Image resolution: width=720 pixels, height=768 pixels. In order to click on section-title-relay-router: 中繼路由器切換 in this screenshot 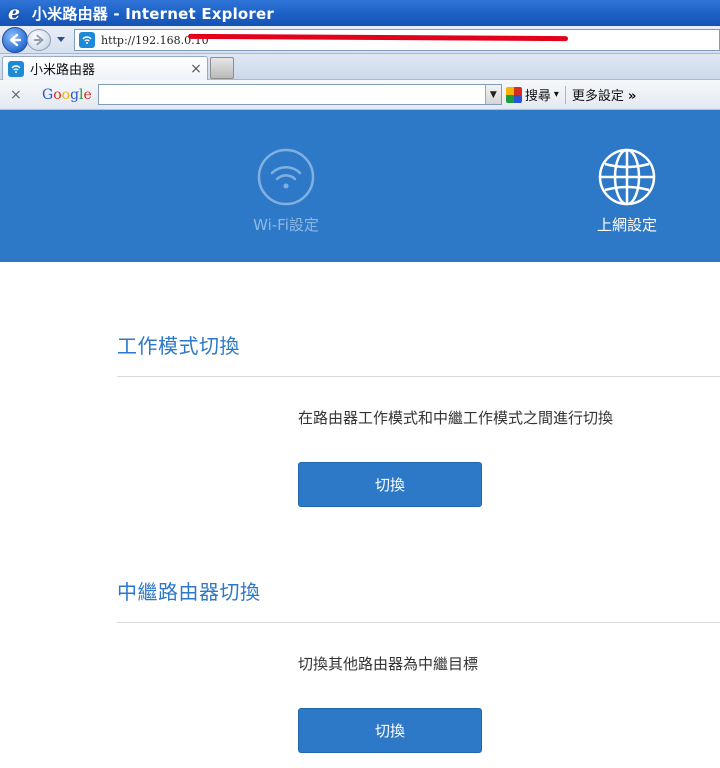, I will do `click(189, 592)`.